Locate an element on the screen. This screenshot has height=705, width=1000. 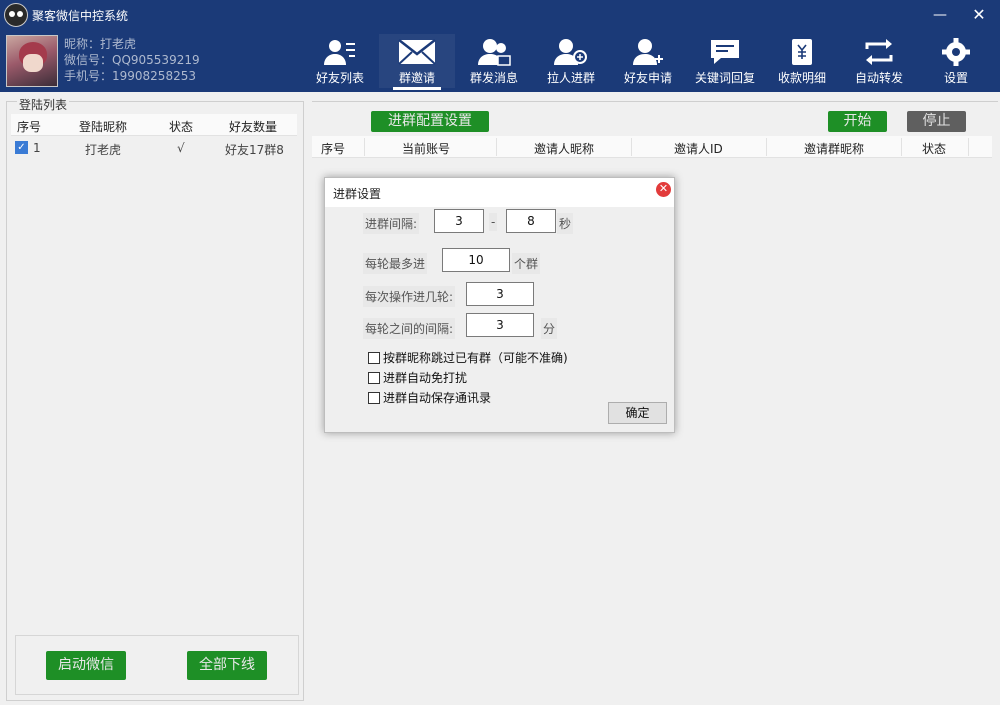
min-unit: 分 is located at coordinates (549, 328).